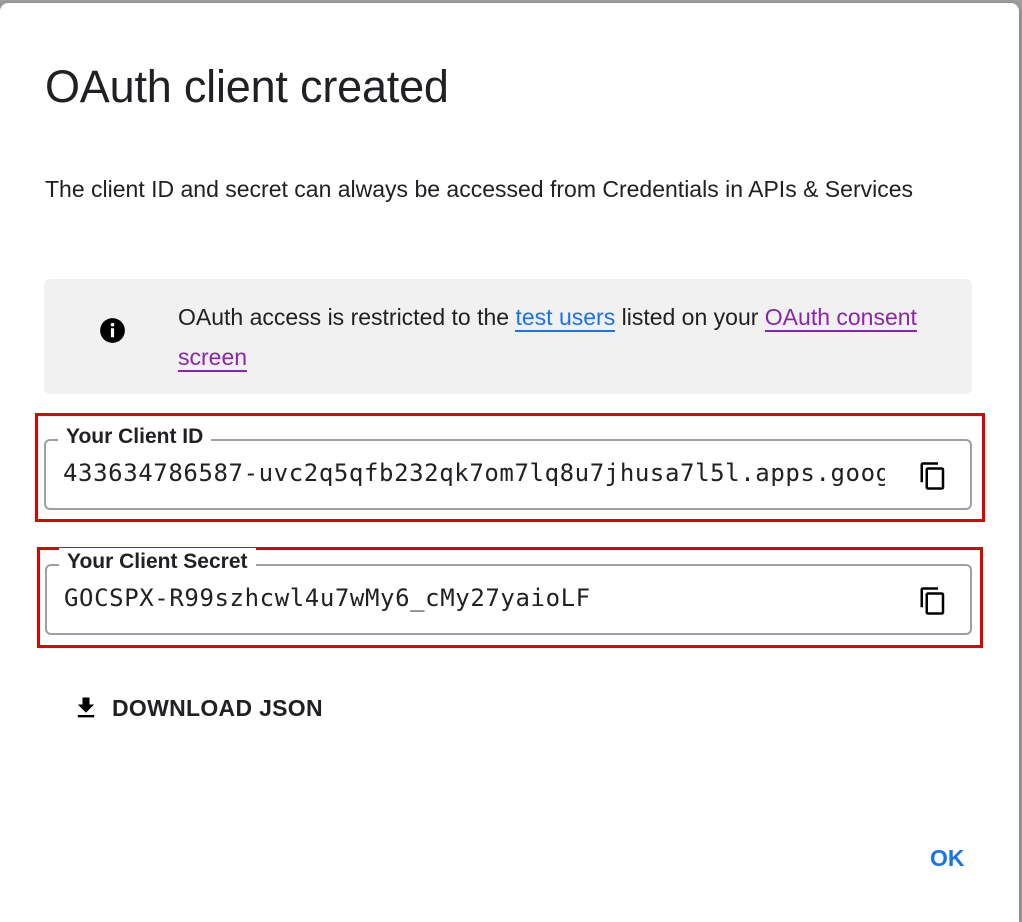 This screenshot has height=922, width=1022. Describe the element at coordinates (157, 562) in the screenshot. I see `client-secret-label: Your Client Secret` at that location.